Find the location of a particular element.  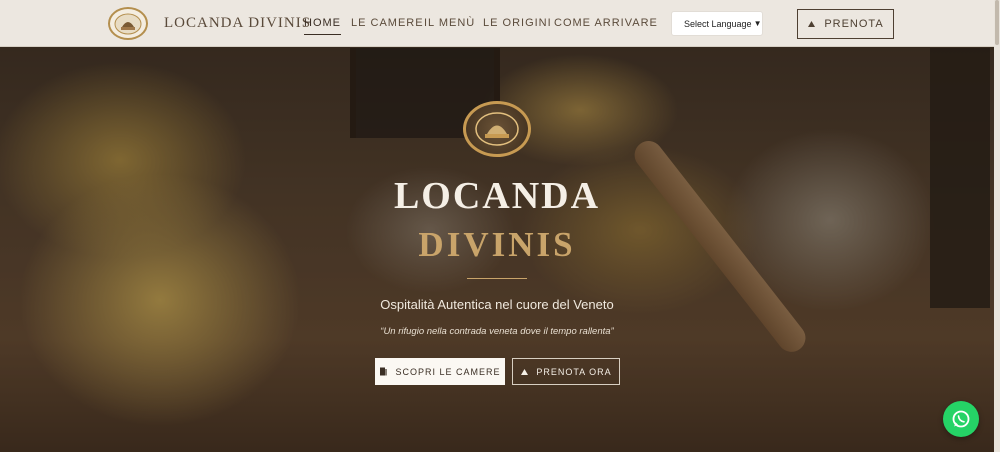

language-select-label: Select Language is located at coordinates (718, 23).